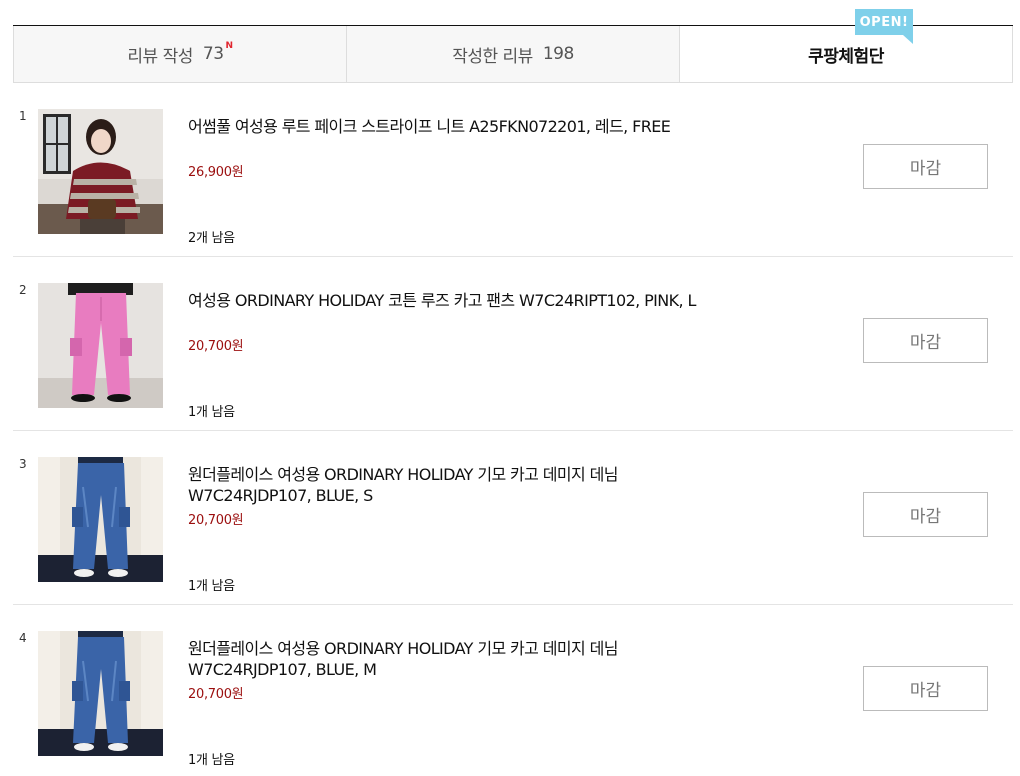 The height and width of the screenshot is (776, 1020). I want to click on tab-label: 작성한 리뷰, so click(492, 56).